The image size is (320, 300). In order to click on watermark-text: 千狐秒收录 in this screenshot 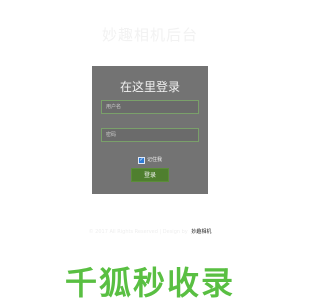, I will do `click(149, 282)`.